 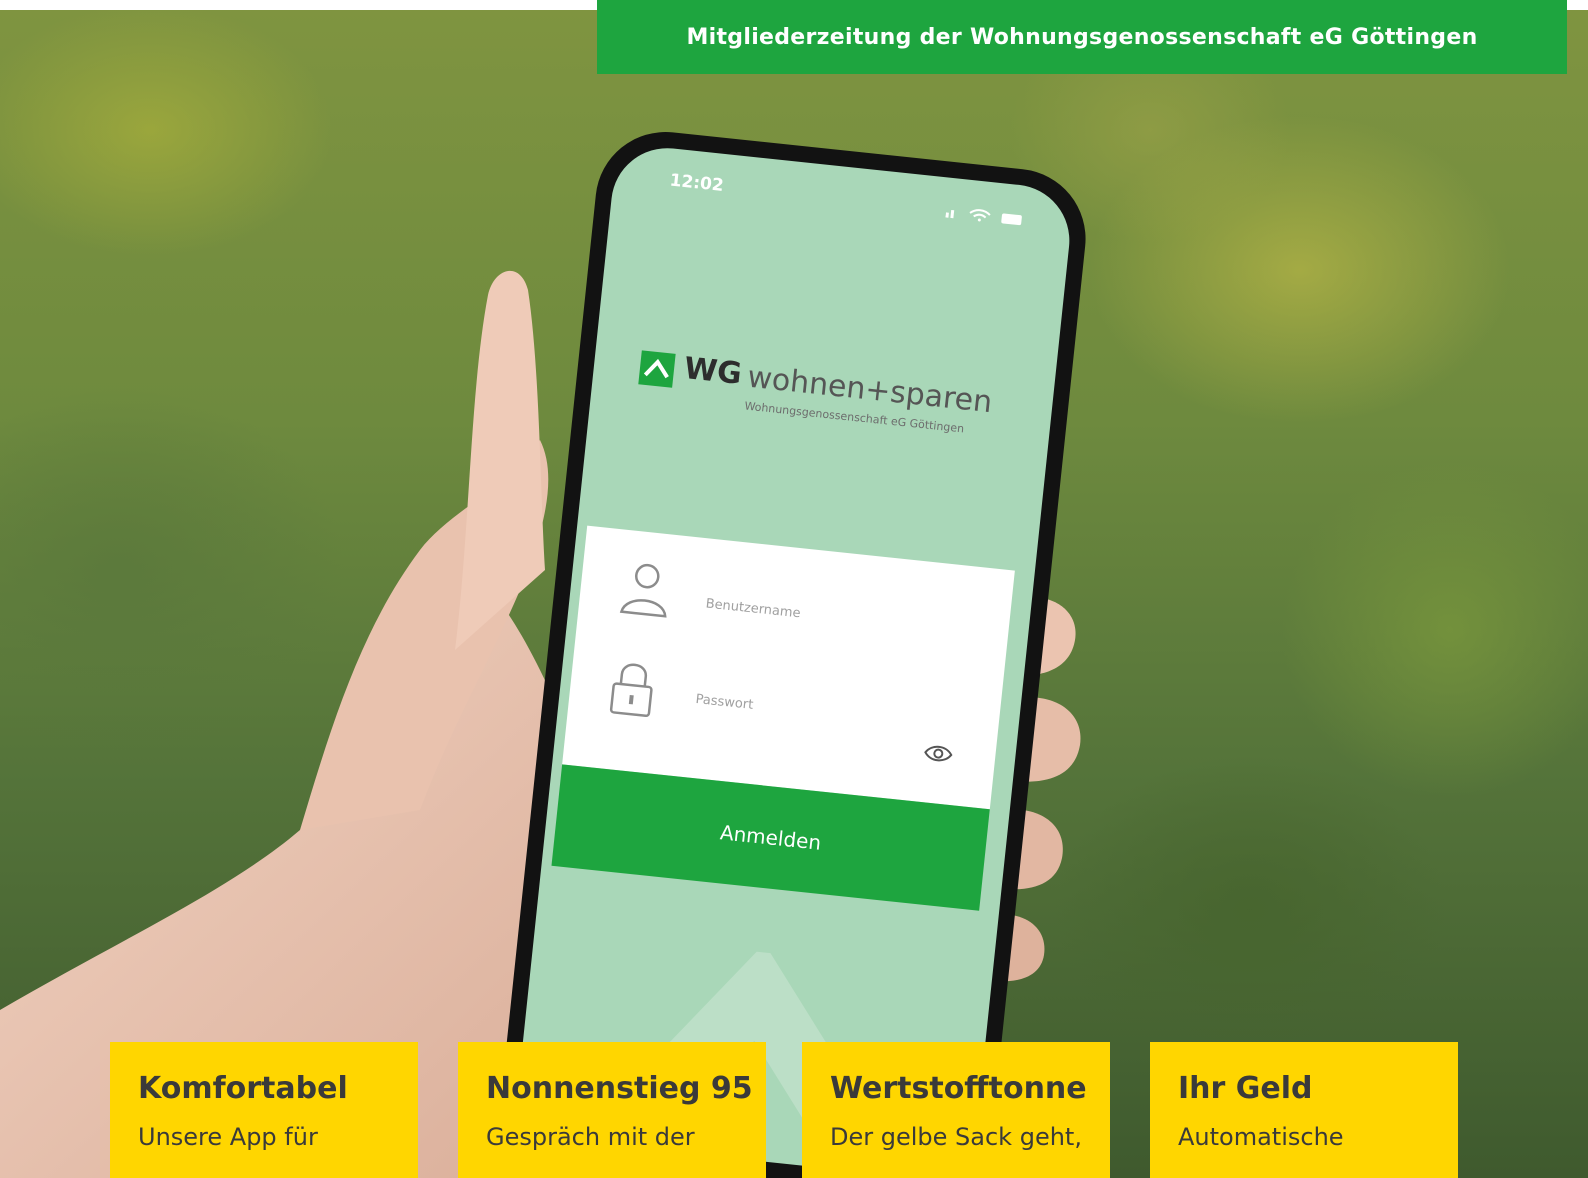 I want to click on user-icon, so click(x=646, y=592).